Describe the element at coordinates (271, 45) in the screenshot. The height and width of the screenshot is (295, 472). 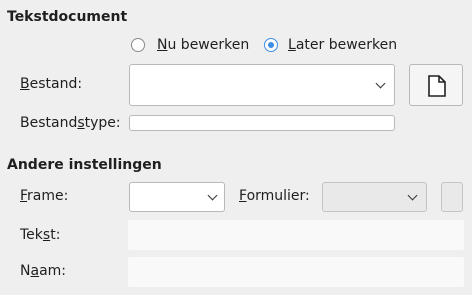
I see `edit-later-radio` at that location.